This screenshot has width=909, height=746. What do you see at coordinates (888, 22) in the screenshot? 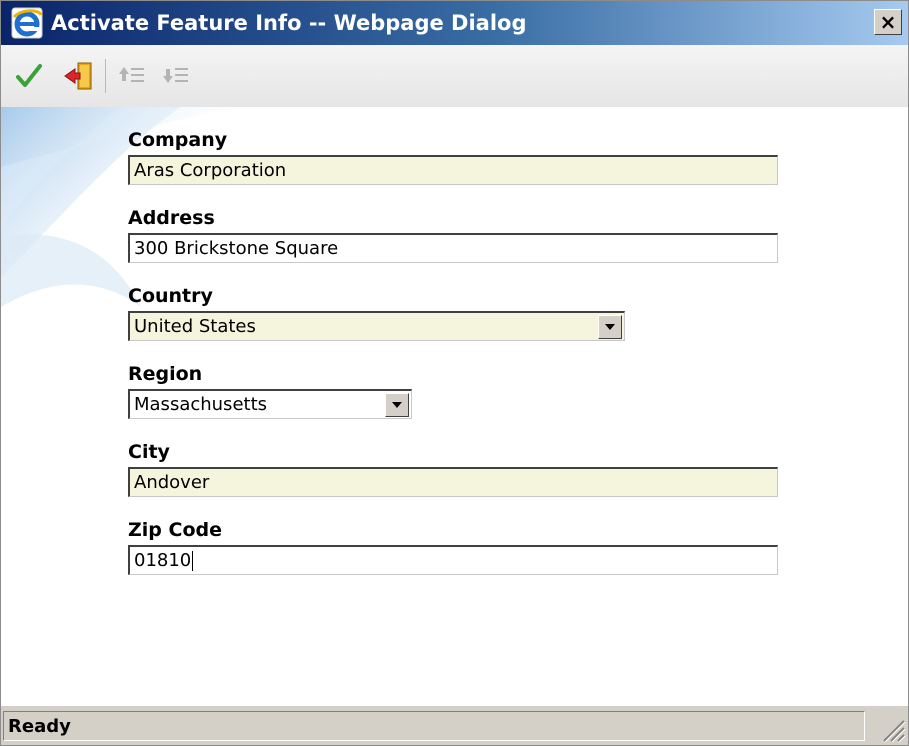
I see `close-button: ×` at bounding box center [888, 22].